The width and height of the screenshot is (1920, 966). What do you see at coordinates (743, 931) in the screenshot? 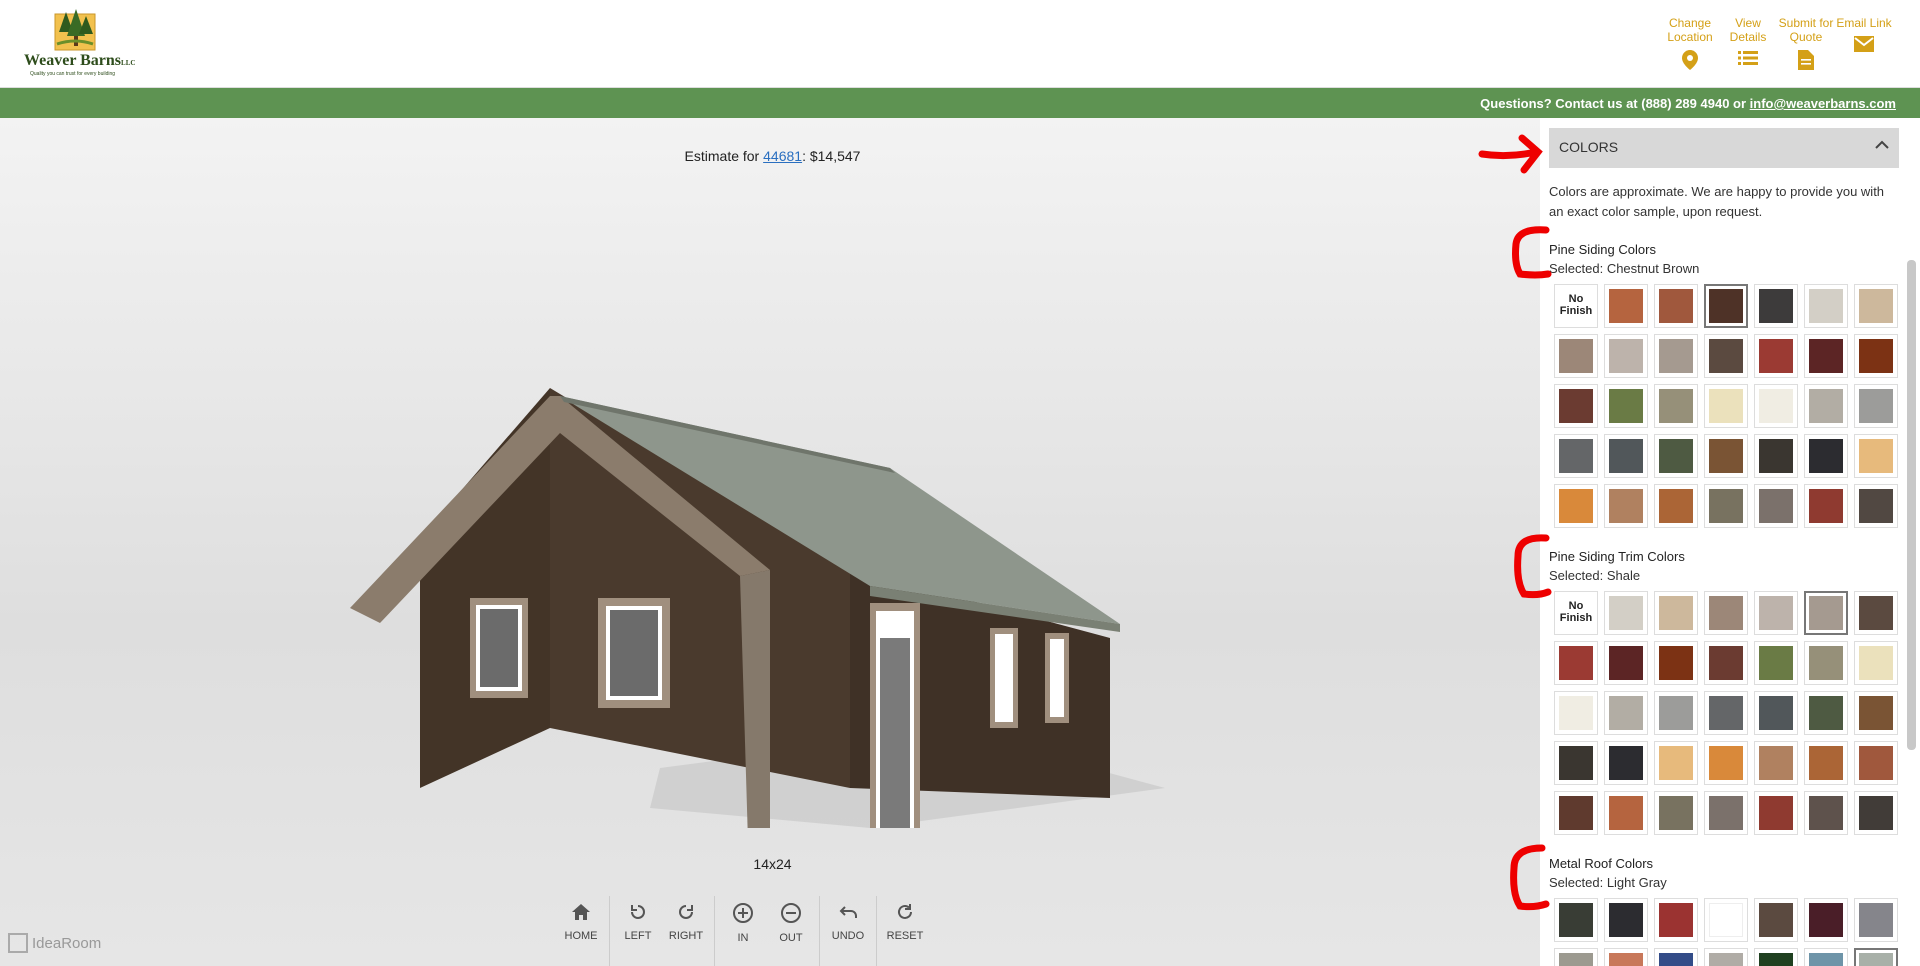
I see `zoom-in-button: IN` at bounding box center [743, 931].